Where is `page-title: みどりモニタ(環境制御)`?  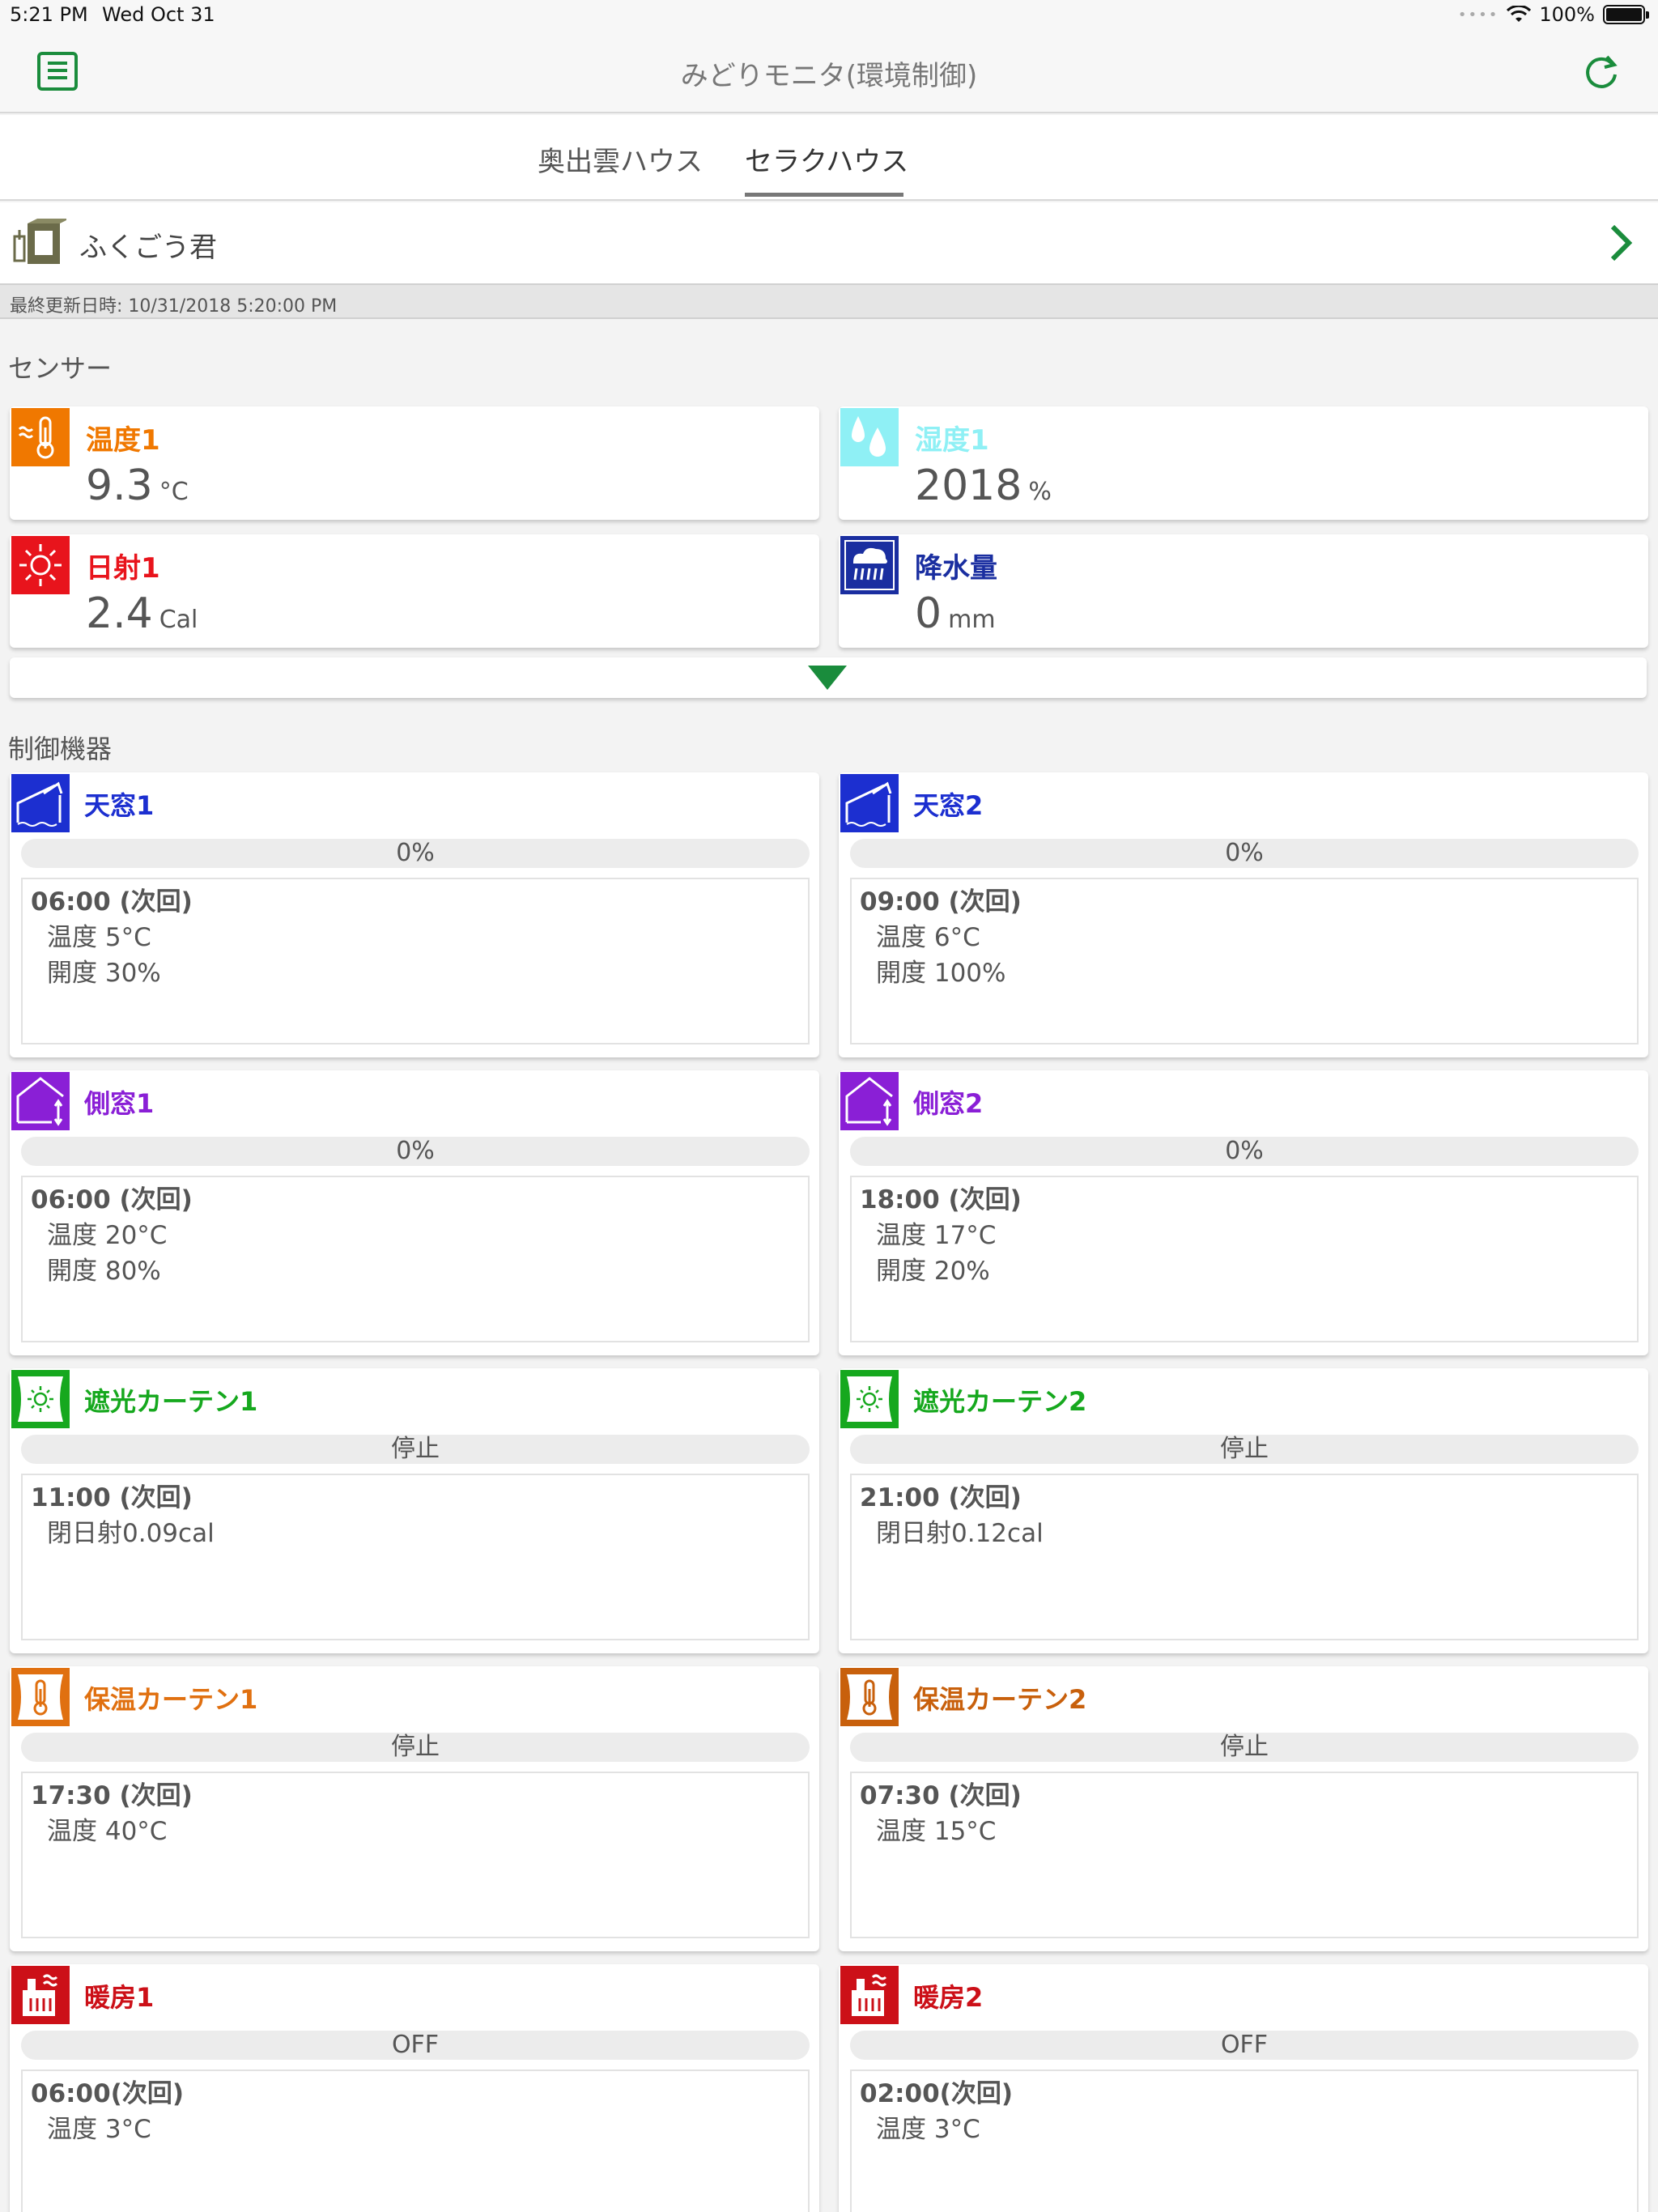 page-title: みどりモニタ(環境制御) is located at coordinates (829, 76).